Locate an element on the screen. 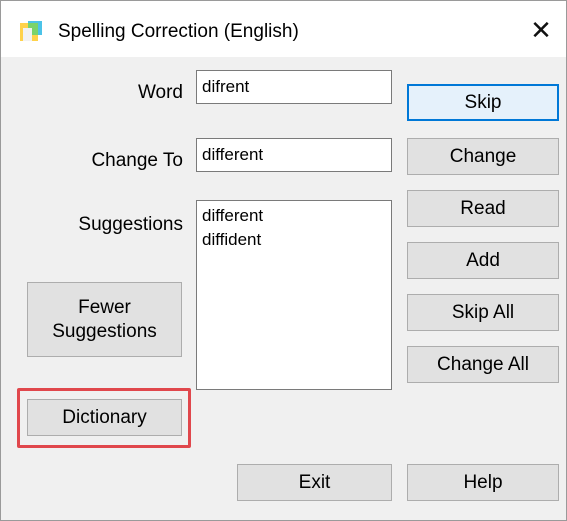  skip-all-button: Skip All is located at coordinates (483, 312).